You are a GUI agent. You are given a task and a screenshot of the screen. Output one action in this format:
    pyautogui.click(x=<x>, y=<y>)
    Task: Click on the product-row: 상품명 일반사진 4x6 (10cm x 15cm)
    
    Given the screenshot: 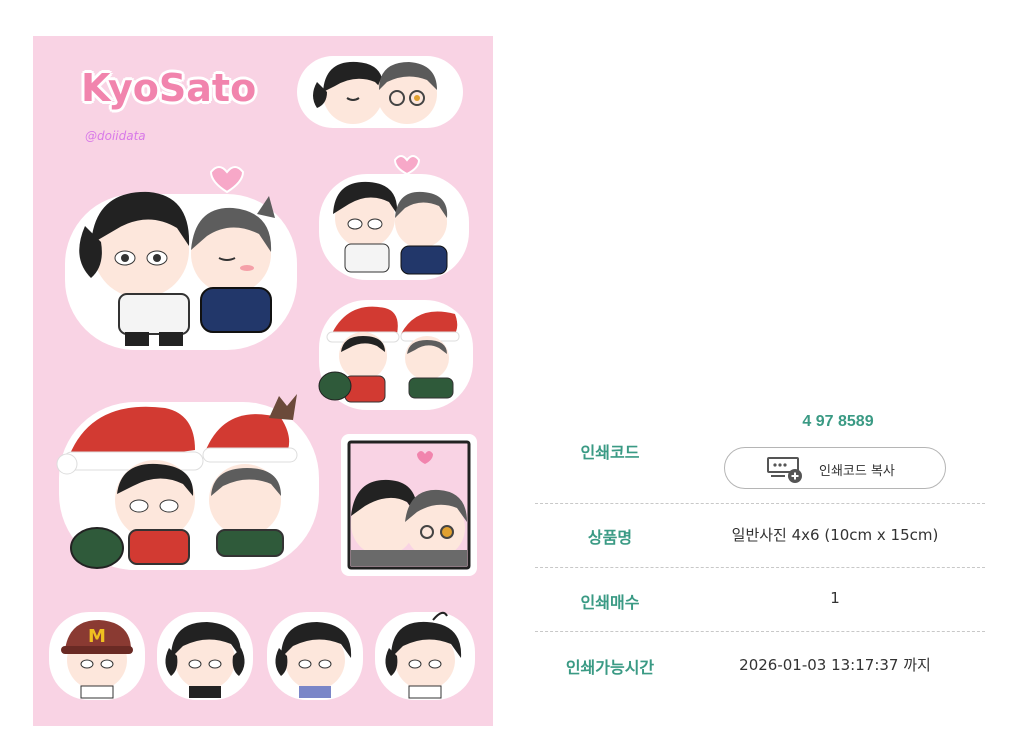 What is the action you would take?
    pyautogui.click(x=760, y=535)
    